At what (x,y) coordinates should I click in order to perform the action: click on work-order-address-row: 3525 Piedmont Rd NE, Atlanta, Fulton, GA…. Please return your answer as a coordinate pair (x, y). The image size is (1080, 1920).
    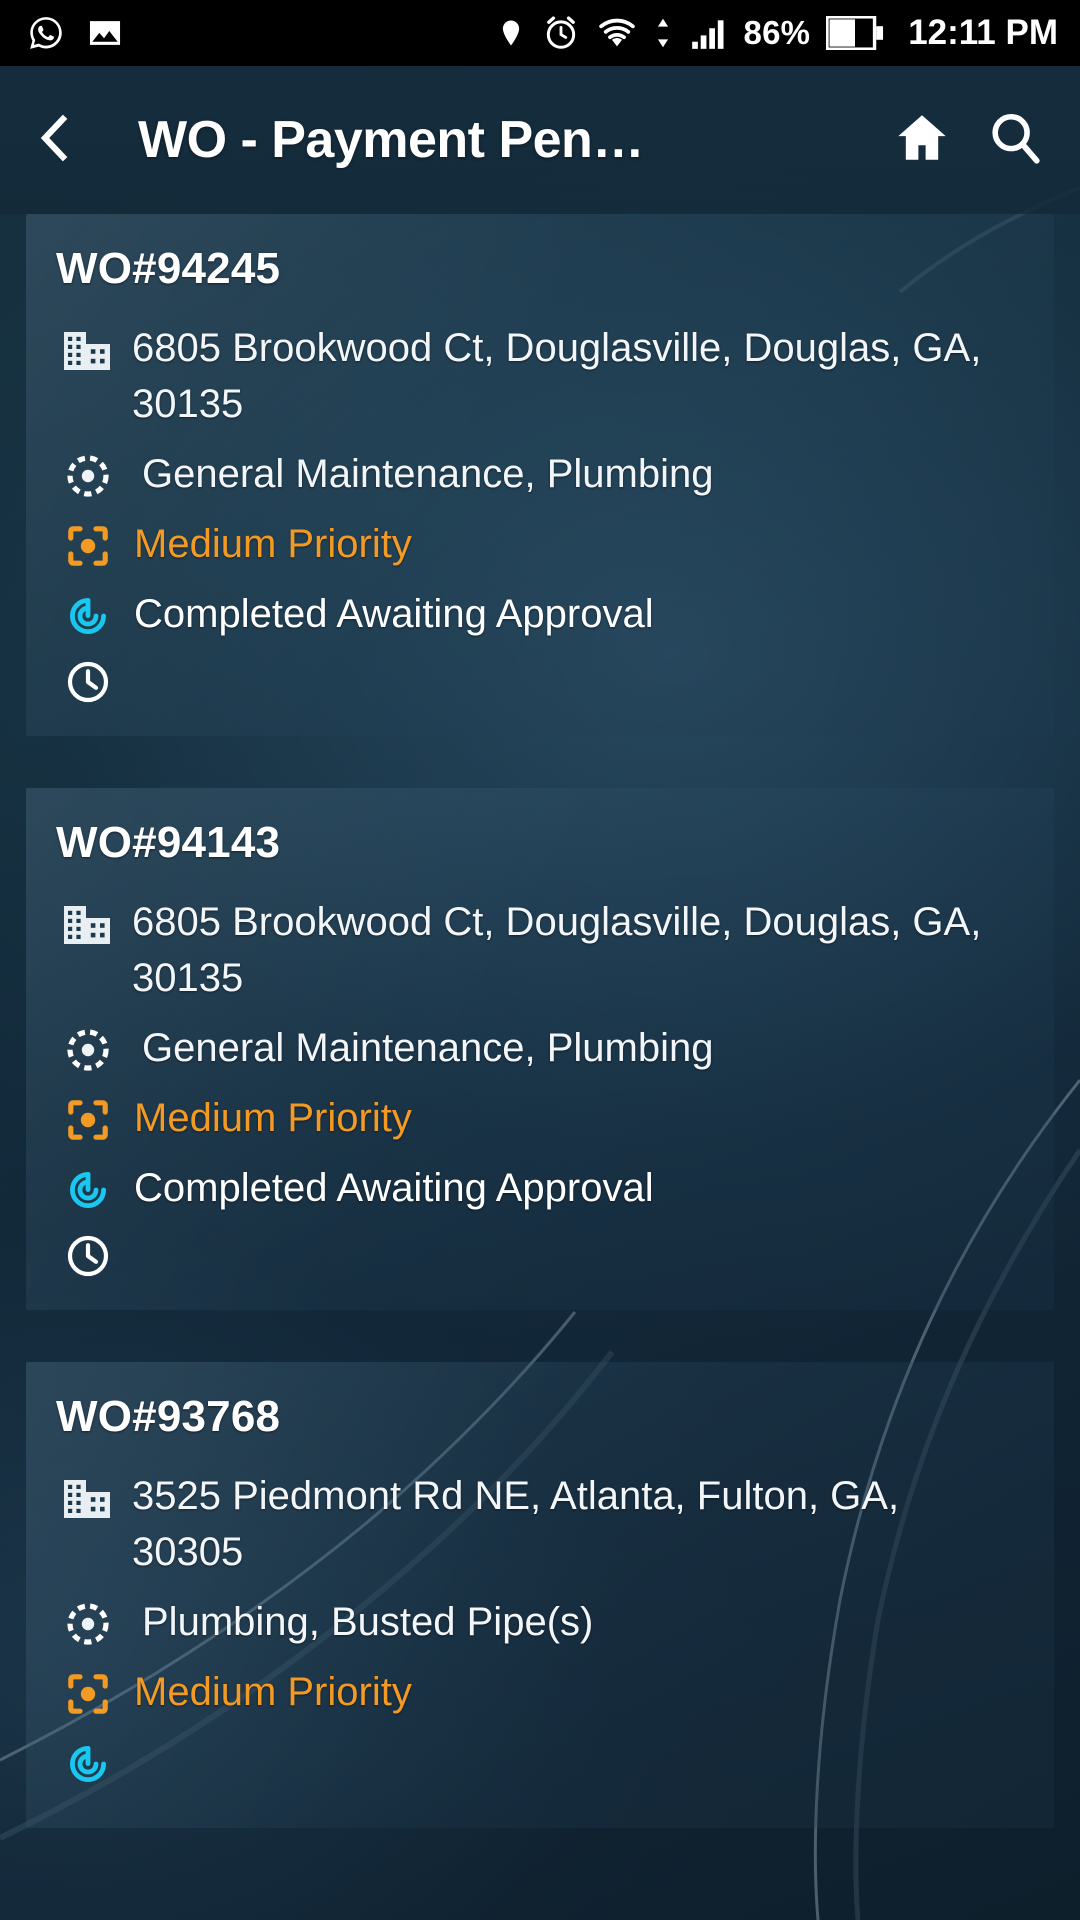
    Looking at the image, I should click on (538, 1524).